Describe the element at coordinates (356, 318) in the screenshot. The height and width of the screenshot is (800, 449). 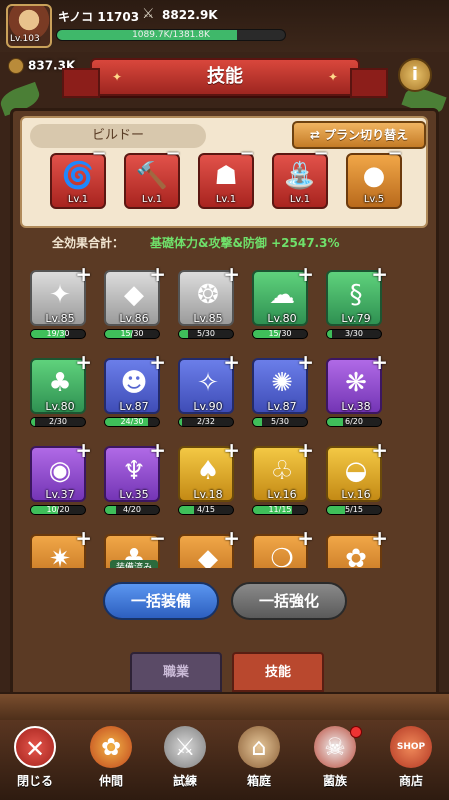
I see `skill-level: Lv.79` at that location.